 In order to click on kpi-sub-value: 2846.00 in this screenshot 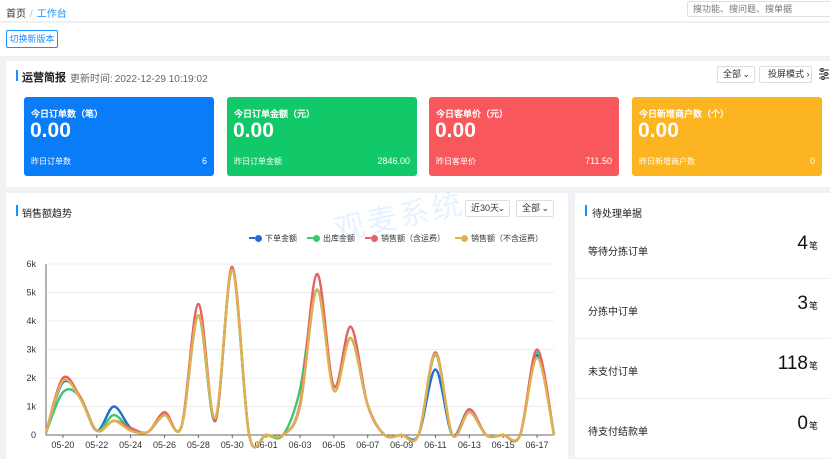, I will do `click(393, 161)`.